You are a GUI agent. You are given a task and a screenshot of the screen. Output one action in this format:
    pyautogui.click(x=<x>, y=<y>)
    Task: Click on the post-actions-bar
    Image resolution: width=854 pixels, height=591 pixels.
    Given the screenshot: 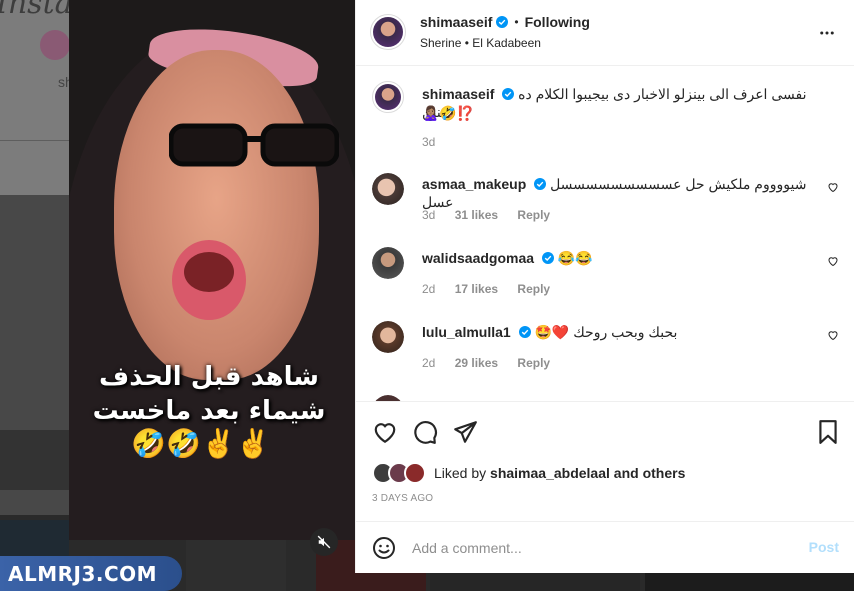 What is the action you would take?
    pyautogui.click(x=605, y=433)
    